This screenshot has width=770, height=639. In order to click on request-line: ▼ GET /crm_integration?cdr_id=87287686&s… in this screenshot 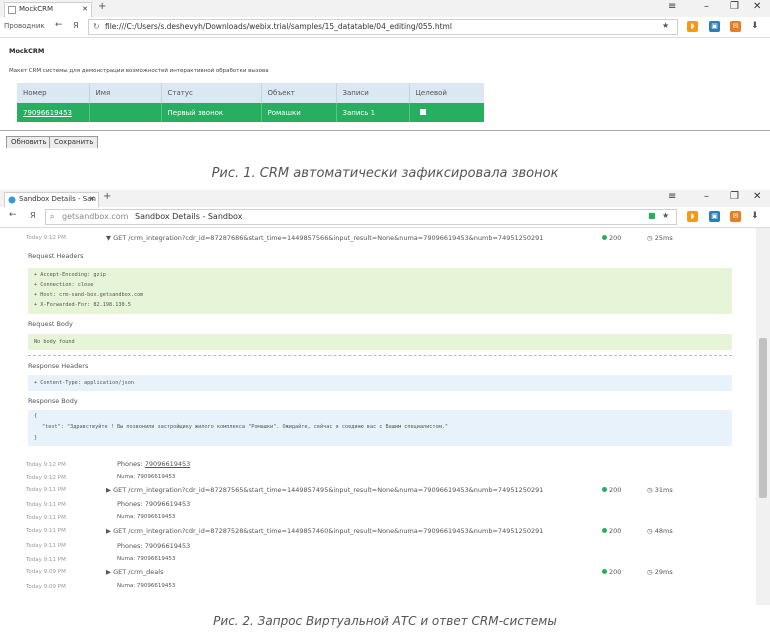, I will do `click(324, 238)`.